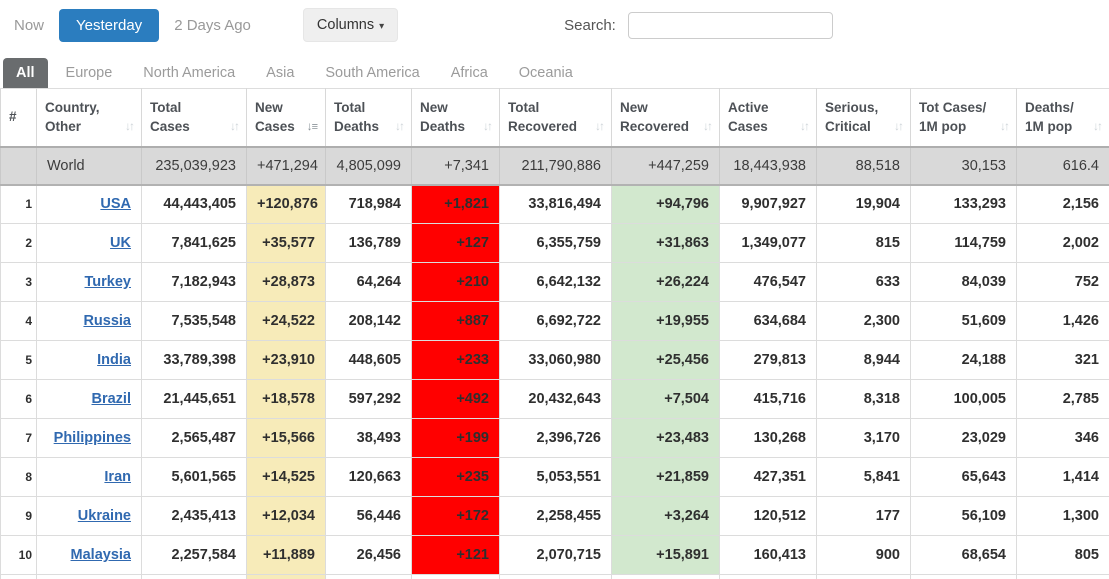 The width and height of the screenshot is (1109, 579). I want to click on column-header-tot-cases-1m: Tot Cases/1M pop ↓↑, so click(963, 117).